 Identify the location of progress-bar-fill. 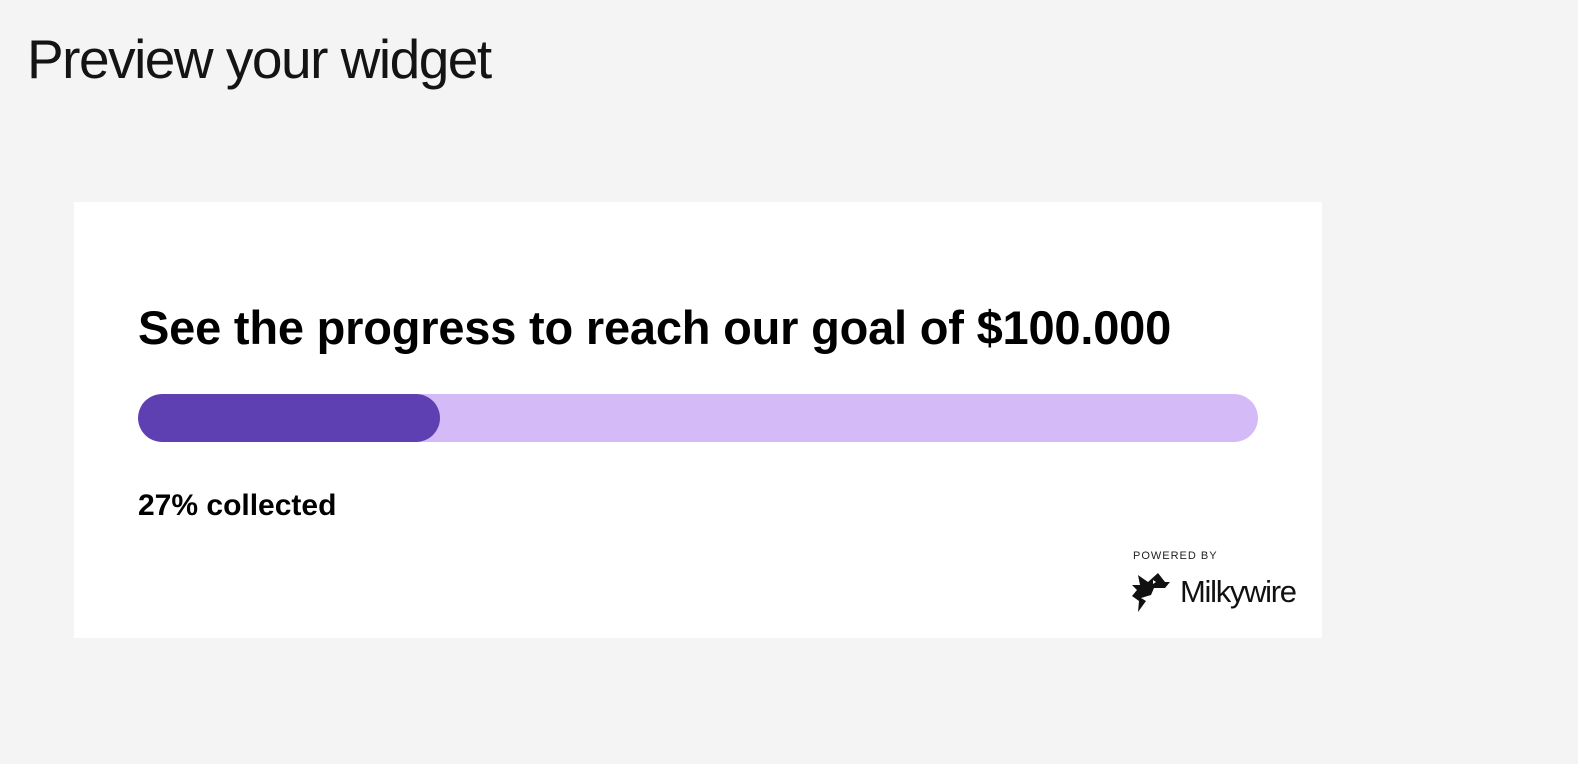
(289, 418).